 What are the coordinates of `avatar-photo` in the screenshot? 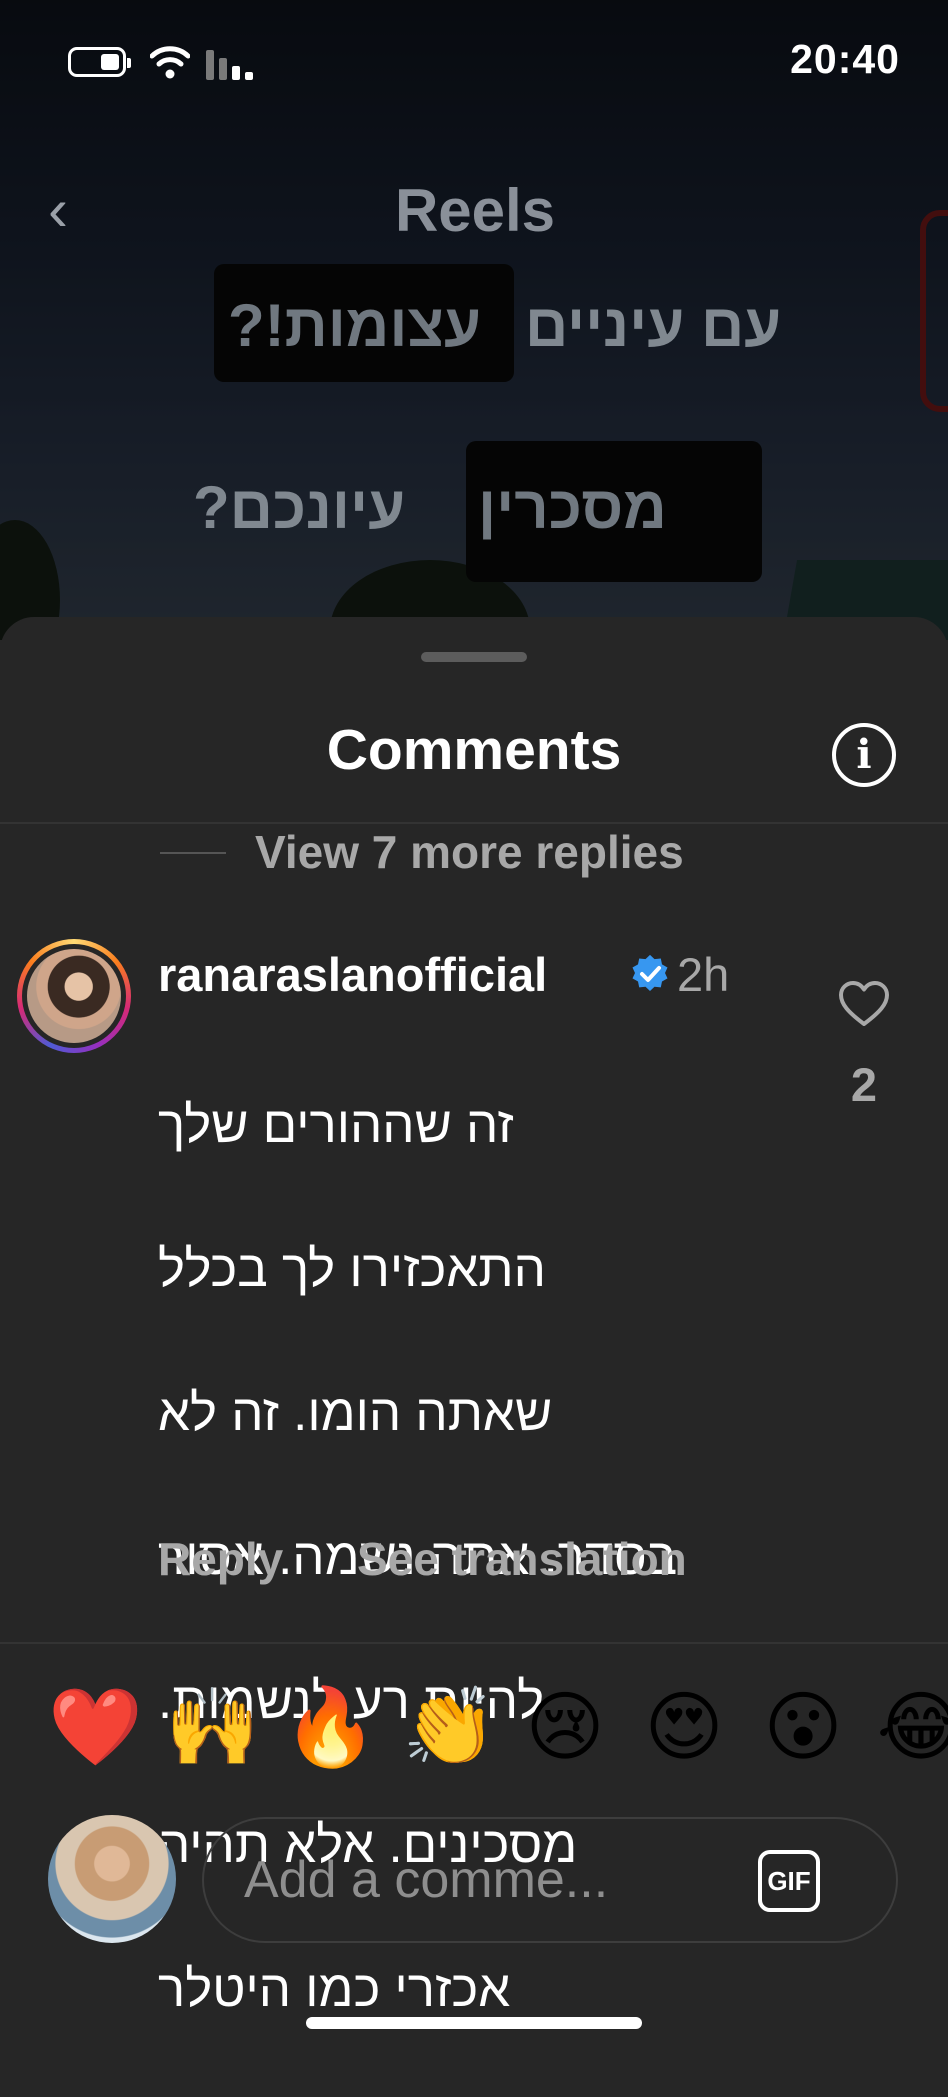 It's located at (74, 996).